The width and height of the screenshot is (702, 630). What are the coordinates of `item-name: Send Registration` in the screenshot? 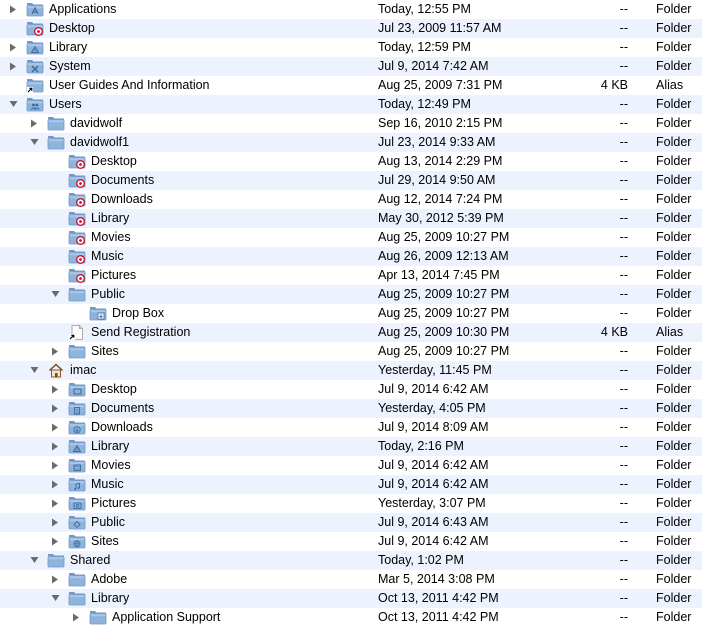 It's located at (141, 332).